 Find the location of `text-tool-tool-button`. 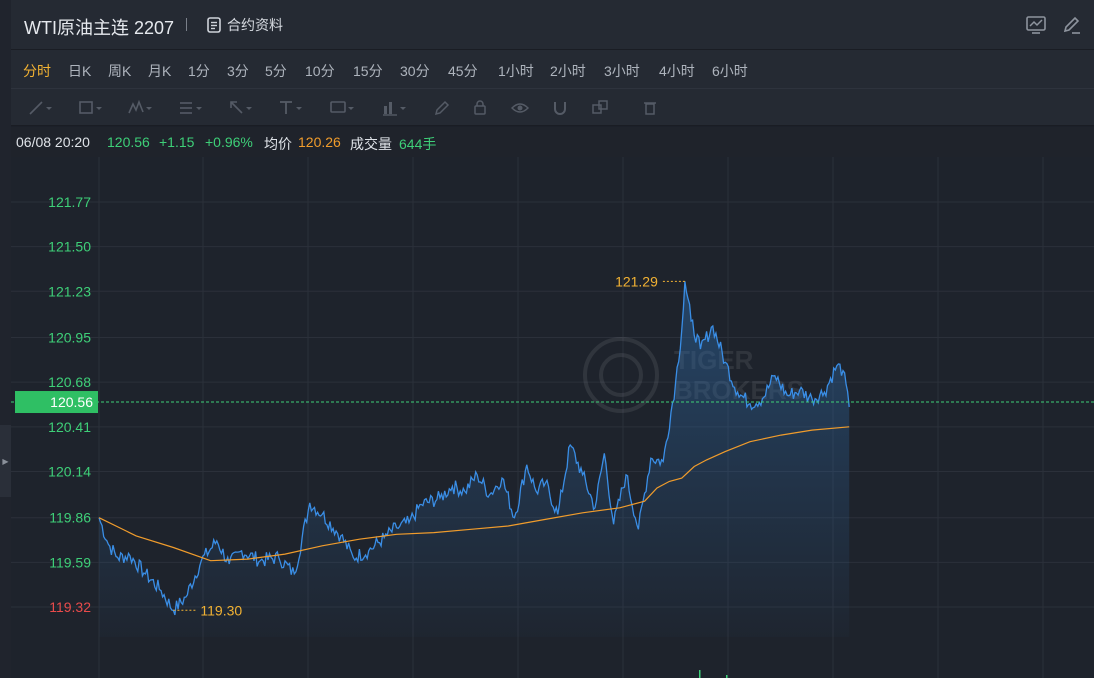

text-tool-tool-button is located at coordinates (292, 108).